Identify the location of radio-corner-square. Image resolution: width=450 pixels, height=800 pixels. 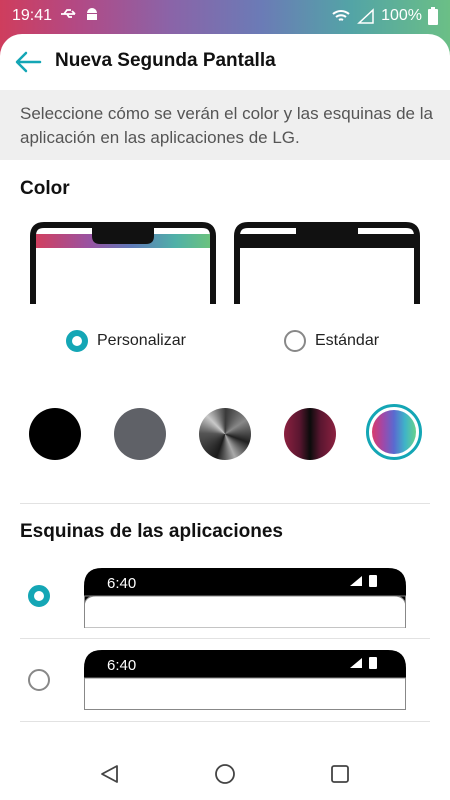
(39, 680).